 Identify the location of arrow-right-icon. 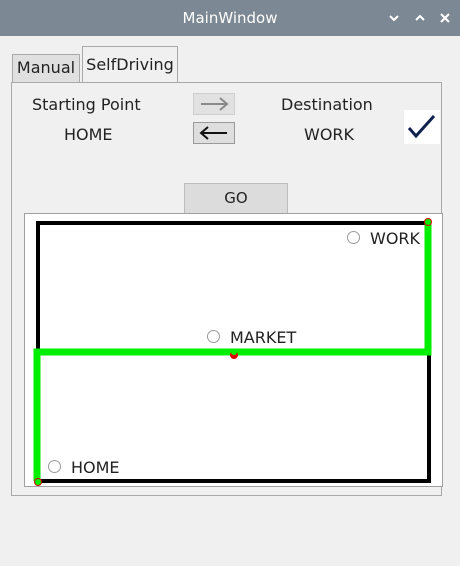
(215, 104).